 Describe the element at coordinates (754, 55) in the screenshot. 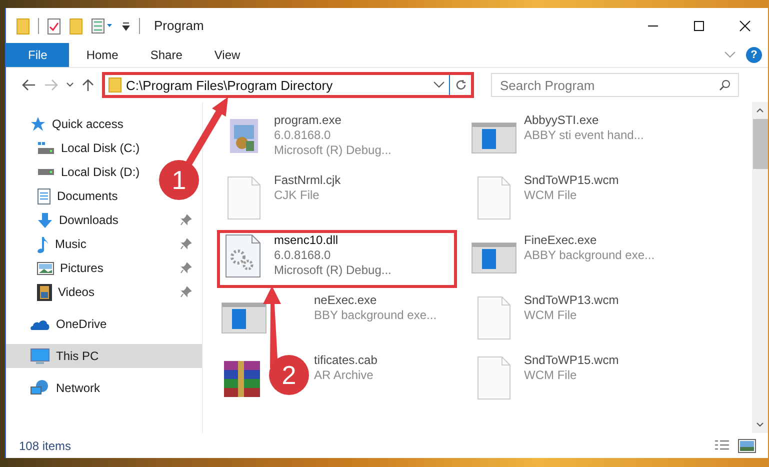

I see `help-button: ?` at that location.